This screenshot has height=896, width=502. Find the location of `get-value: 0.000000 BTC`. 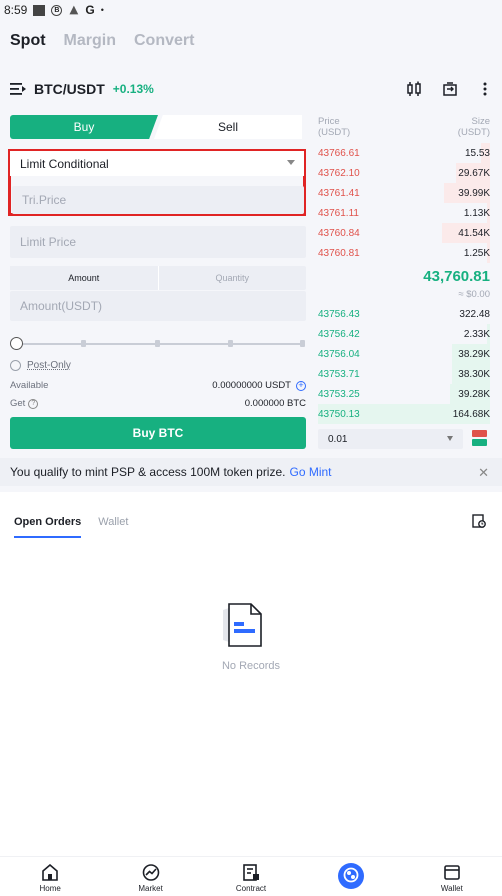

get-value: 0.000000 BTC is located at coordinates (275, 403).